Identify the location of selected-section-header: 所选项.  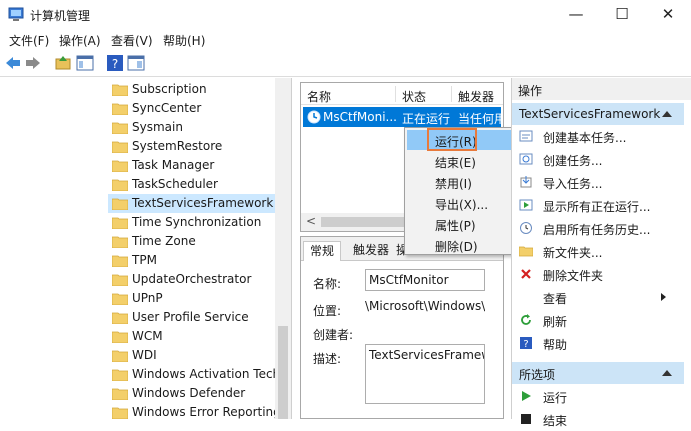
(598, 373).